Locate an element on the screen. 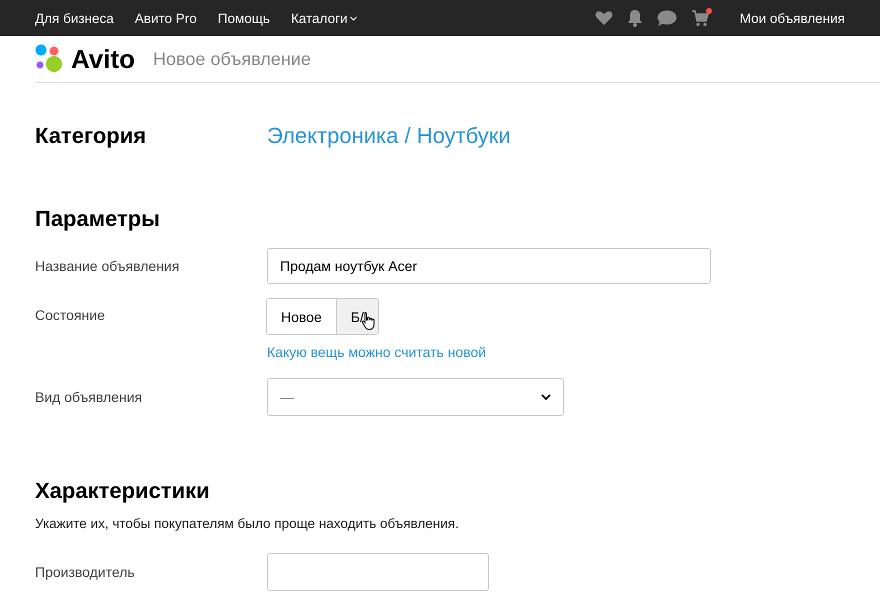  condition-option: Новое is located at coordinates (301, 316).